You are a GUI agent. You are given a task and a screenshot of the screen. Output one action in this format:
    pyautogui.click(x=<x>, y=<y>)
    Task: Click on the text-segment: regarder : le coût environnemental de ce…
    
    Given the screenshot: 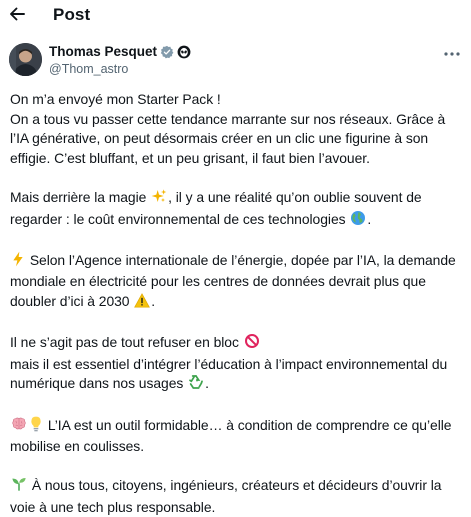 What is the action you would take?
    pyautogui.click(x=178, y=218)
    